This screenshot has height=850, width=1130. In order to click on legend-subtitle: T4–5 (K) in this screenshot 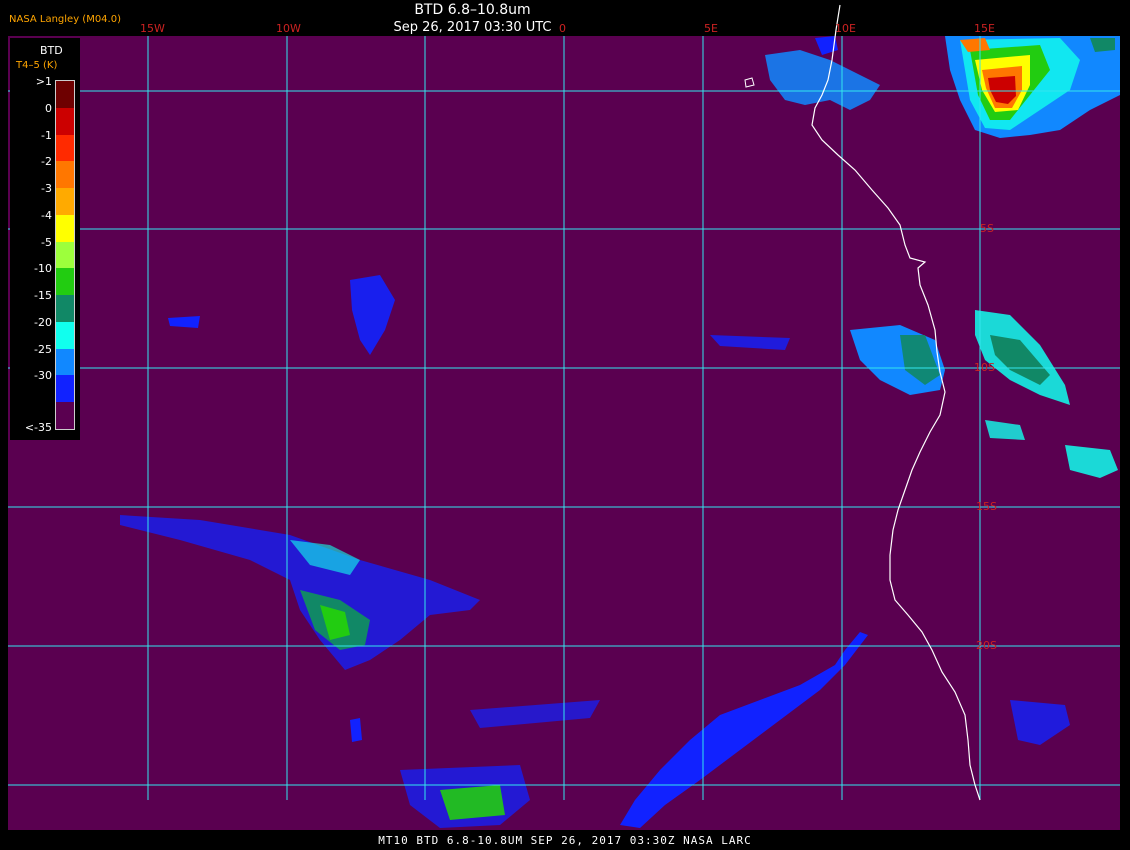, I will do `click(37, 65)`.